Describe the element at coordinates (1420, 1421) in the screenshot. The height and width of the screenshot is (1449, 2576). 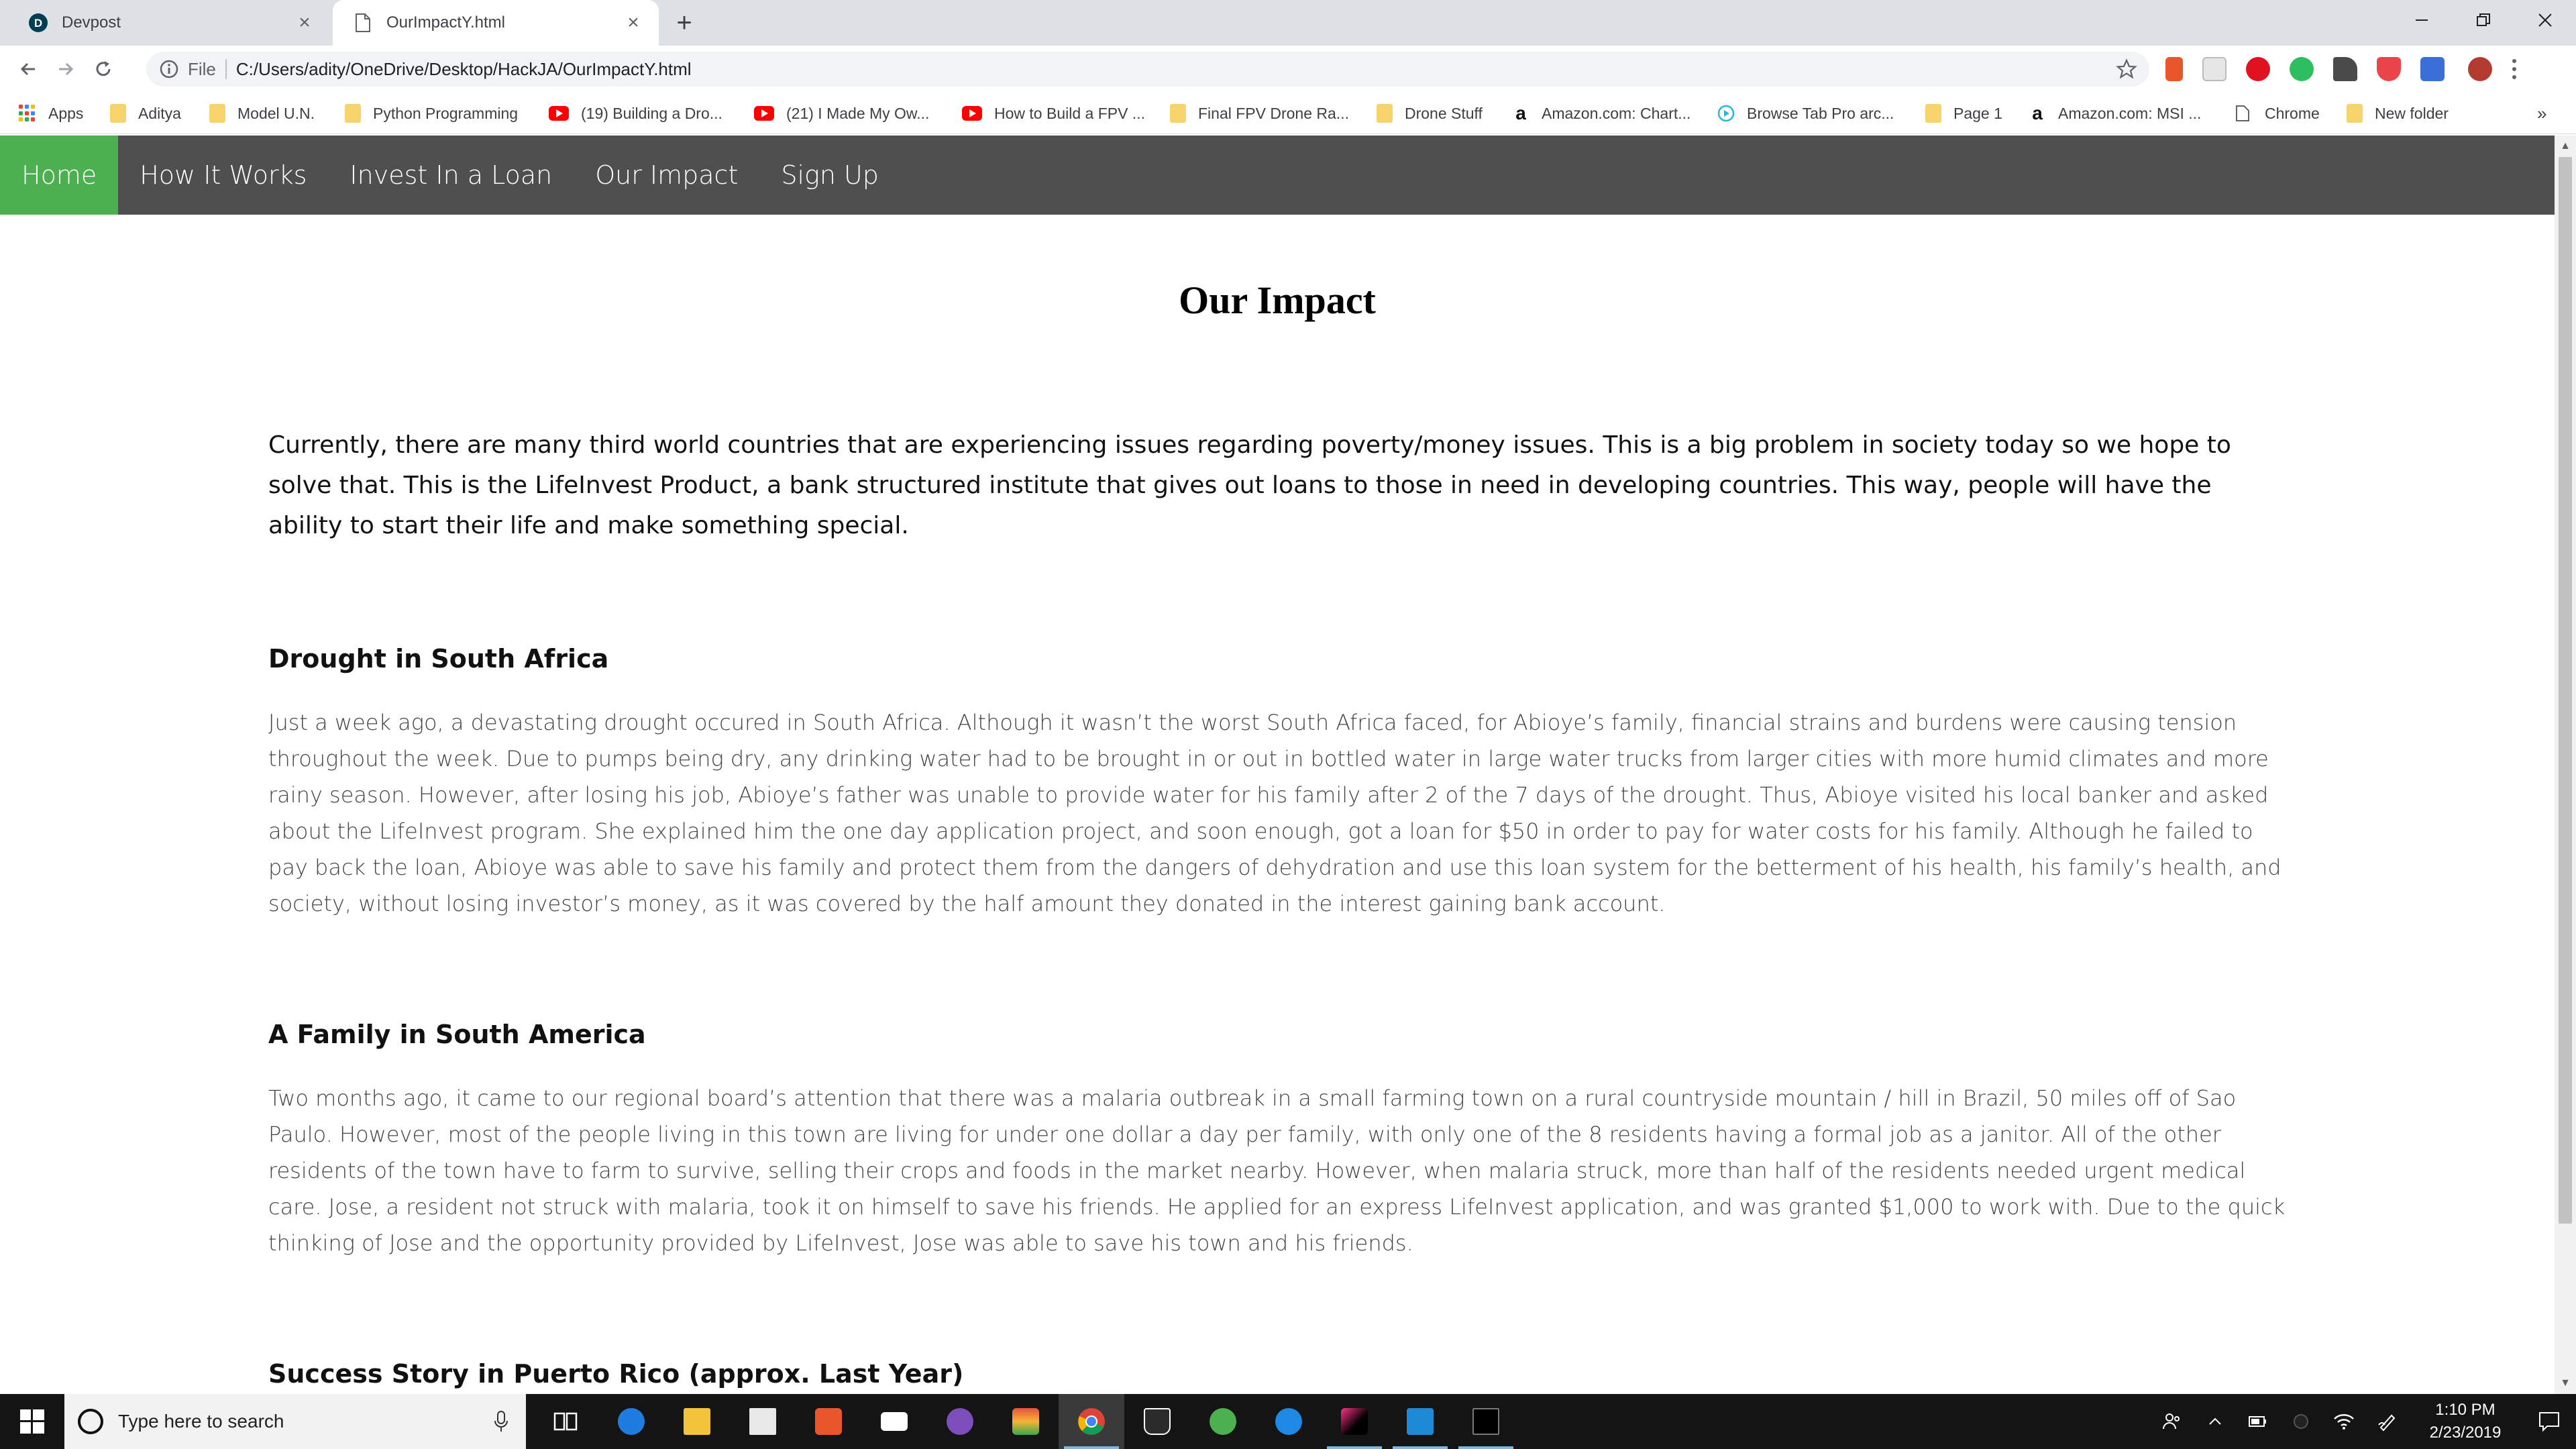
I see `vscode-icon` at that location.